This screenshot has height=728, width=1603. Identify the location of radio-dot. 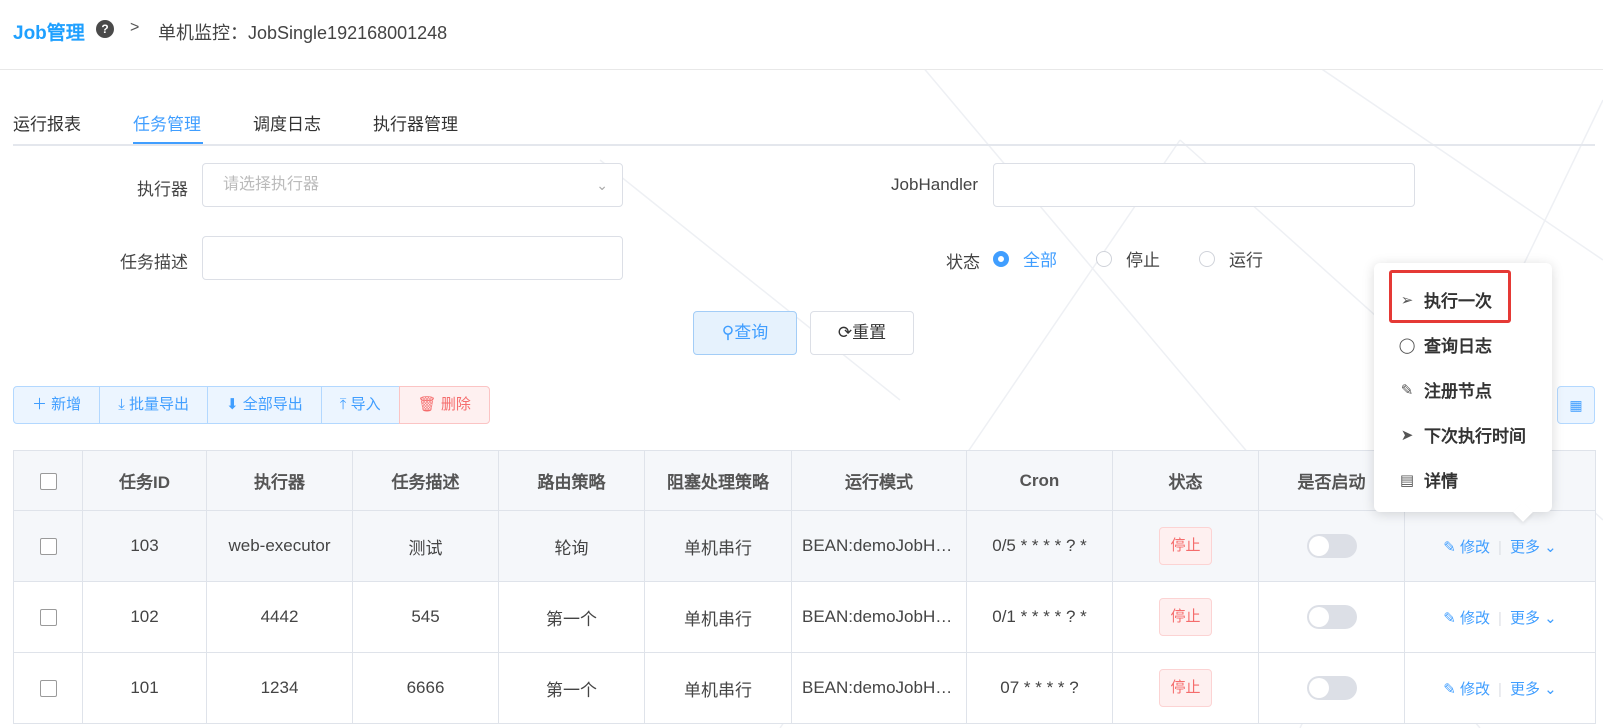
(1001, 258).